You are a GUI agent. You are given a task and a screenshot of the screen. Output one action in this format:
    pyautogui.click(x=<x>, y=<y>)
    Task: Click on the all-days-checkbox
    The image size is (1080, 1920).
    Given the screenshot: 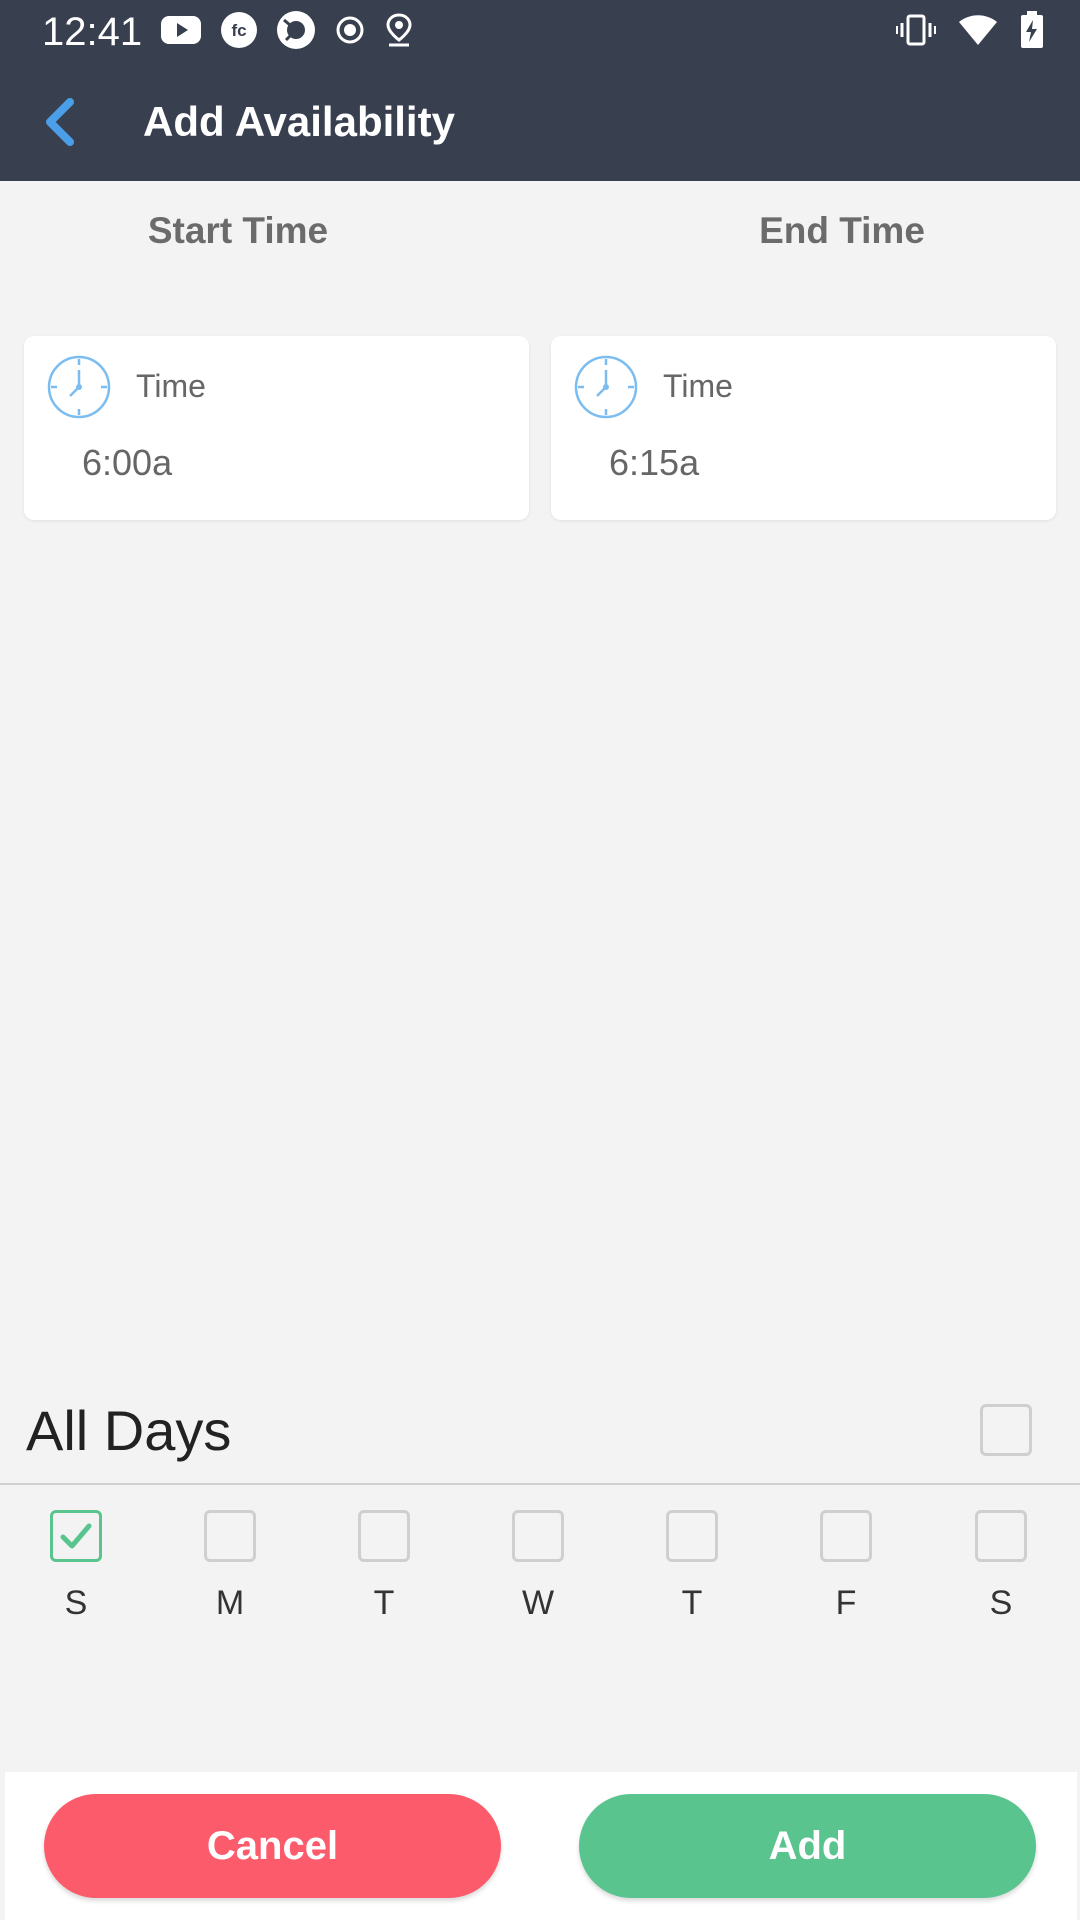 What is the action you would take?
    pyautogui.click(x=1006, y=1430)
    